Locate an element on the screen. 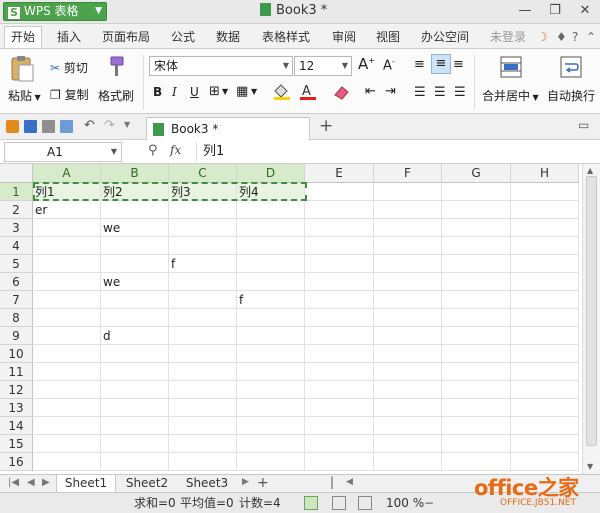  row-header-9: 9 is located at coordinates (16, 336).